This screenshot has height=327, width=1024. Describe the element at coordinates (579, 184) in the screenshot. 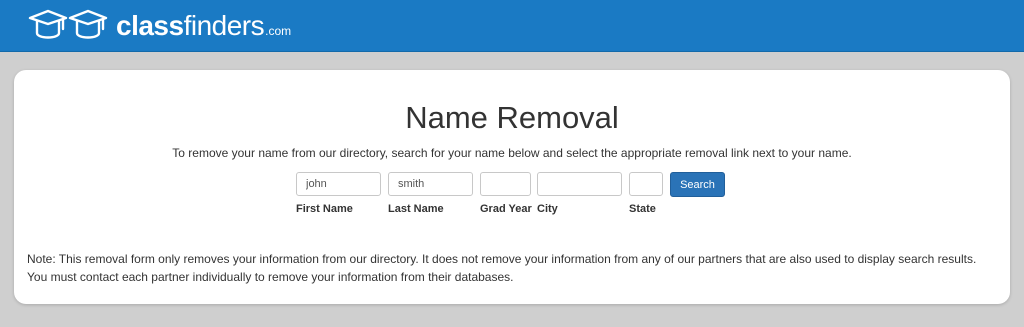

I see `city-input` at that location.